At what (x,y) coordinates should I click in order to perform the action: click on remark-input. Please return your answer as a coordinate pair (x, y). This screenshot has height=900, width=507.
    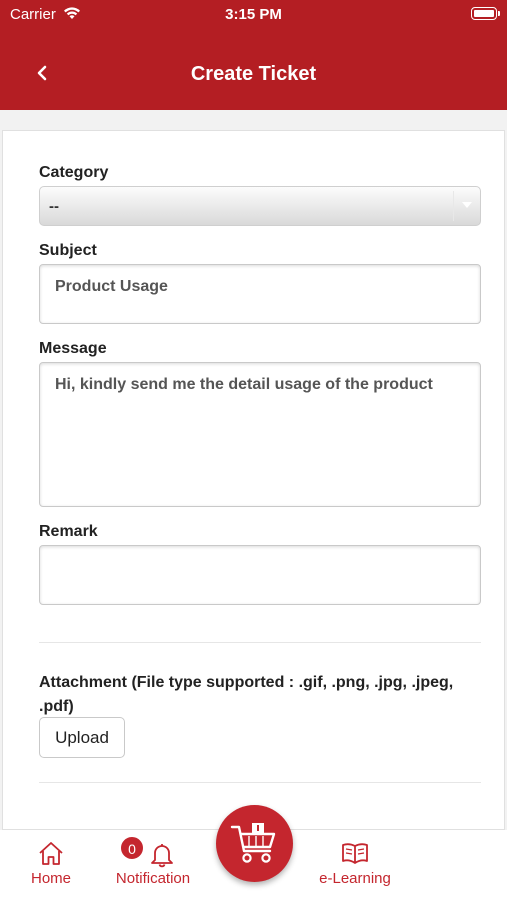
    Looking at the image, I should click on (260, 575).